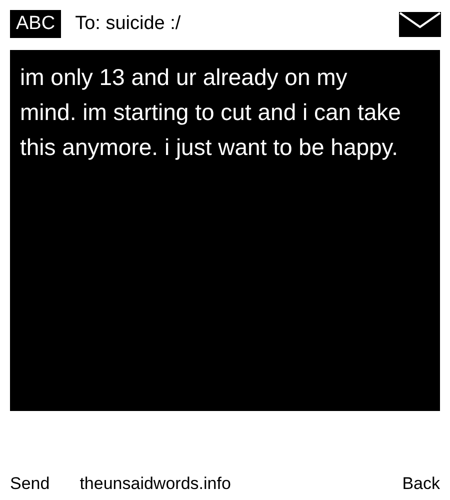 Image resolution: width=450 pixels, height=500 pixels. Describe the element at coordinates (421, 484) in the screenshot. I see `back-softkey: Back` at that location.